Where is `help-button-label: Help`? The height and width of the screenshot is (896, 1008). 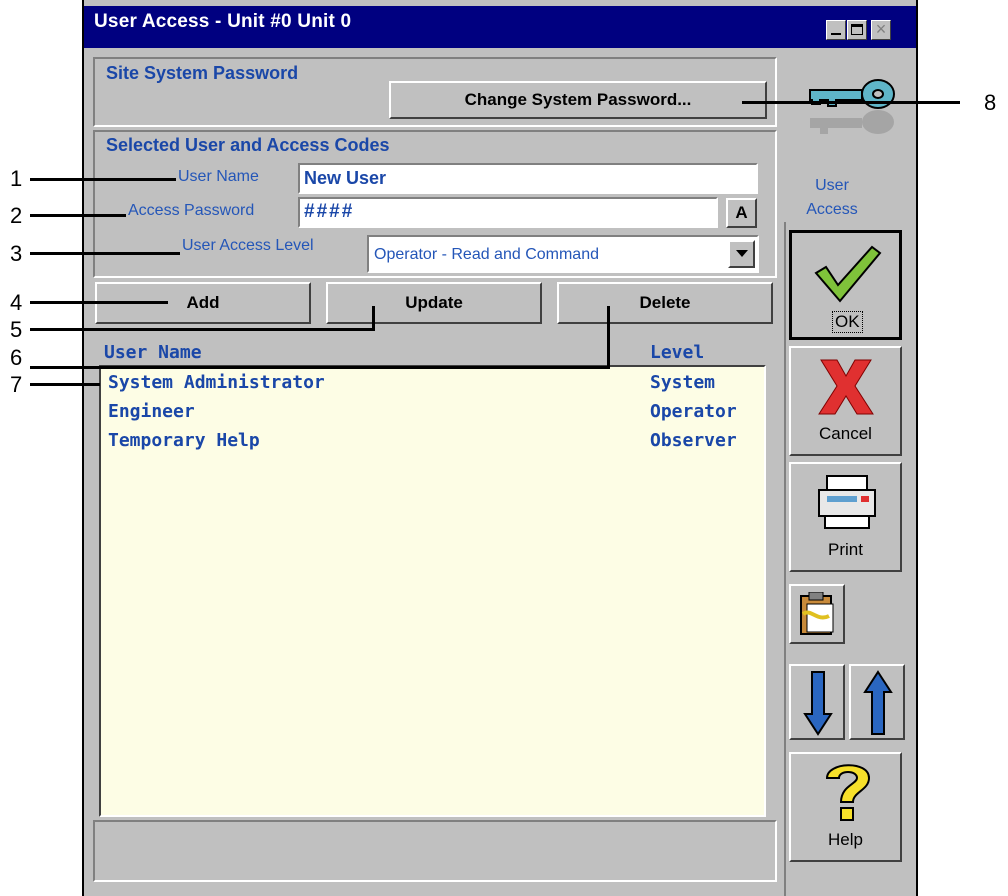 help-button-label: Help is located at coordinates (845, 839).